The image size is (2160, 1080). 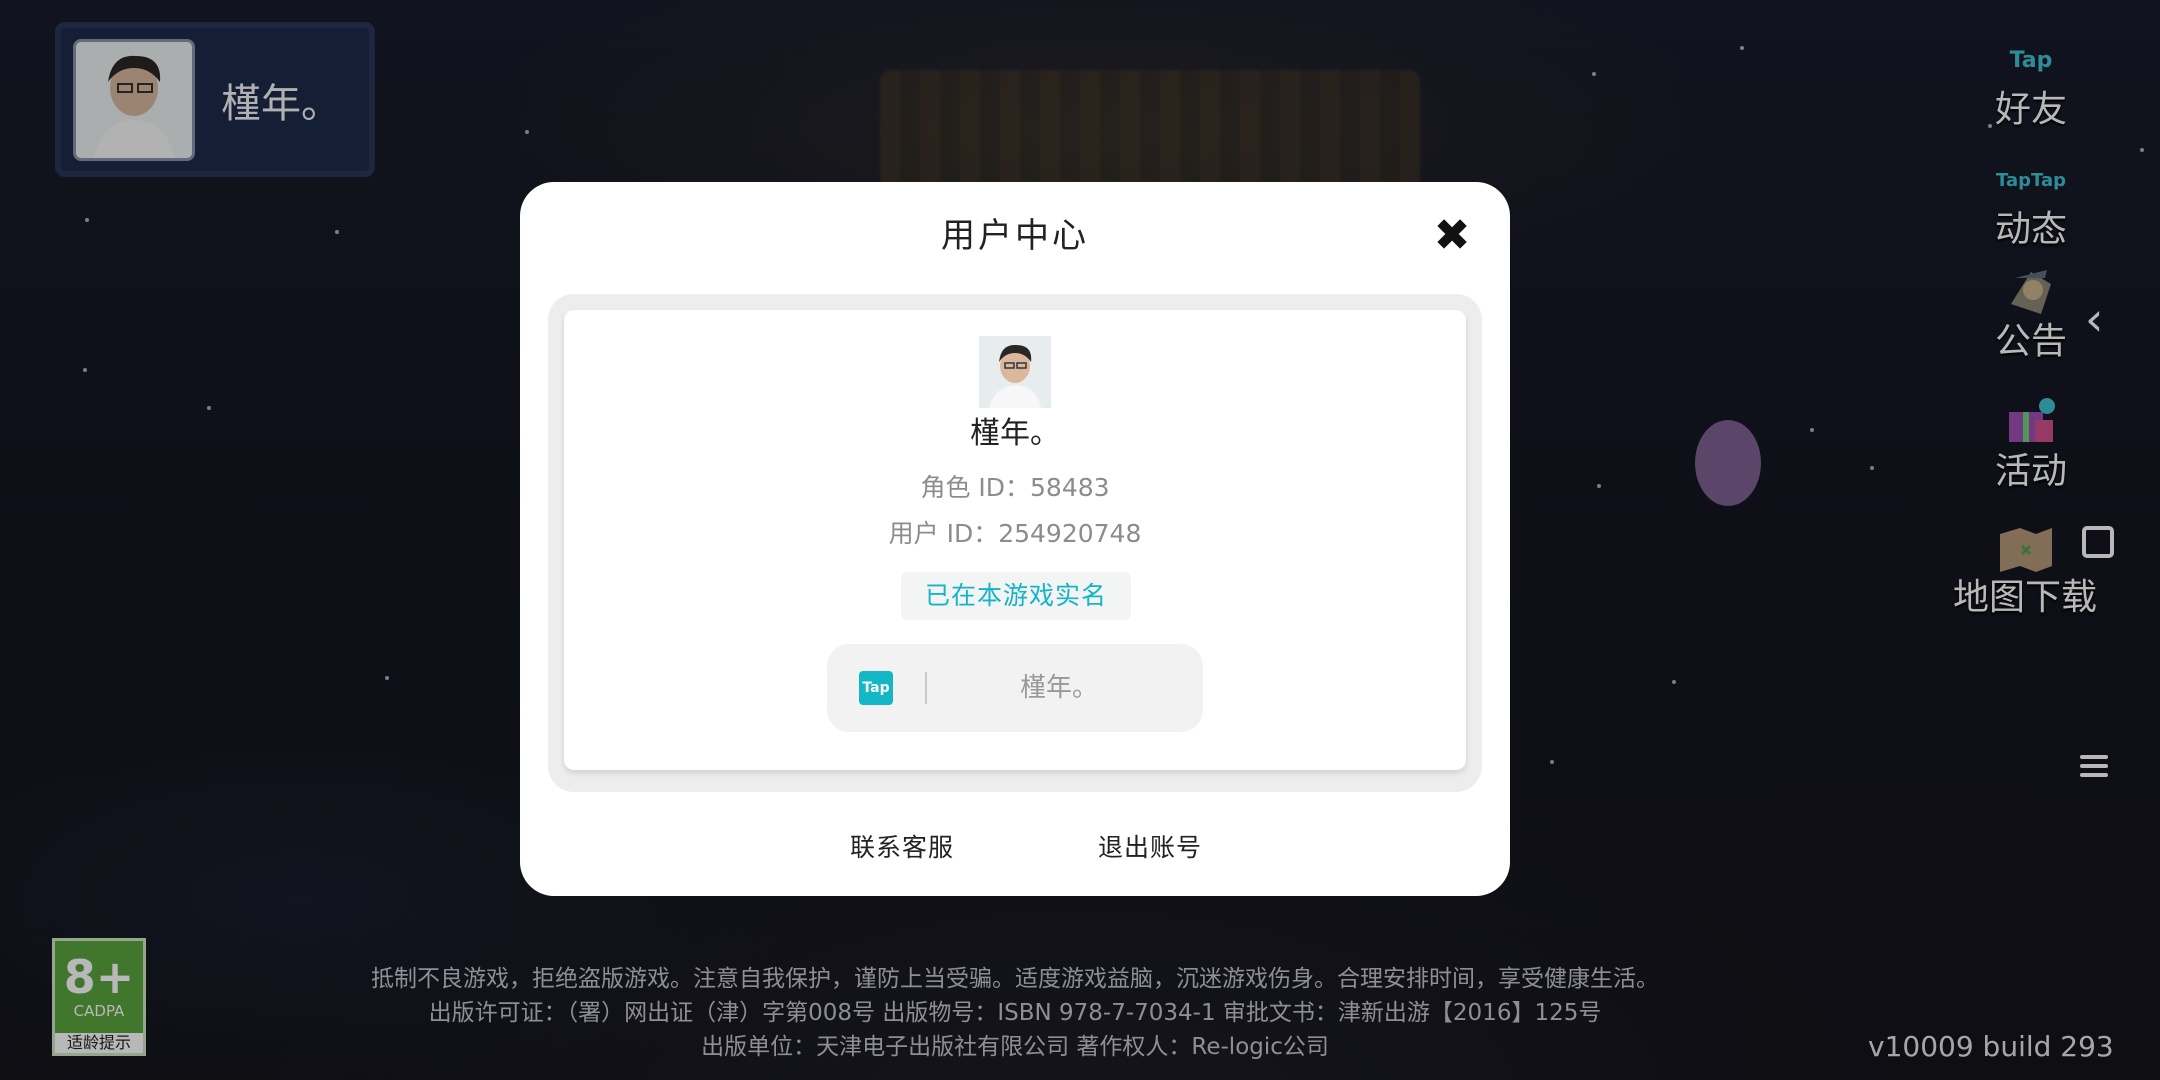 I want to click on real-name-verified-badge: 已在本游戏实名, so click(x=1016, y=596).